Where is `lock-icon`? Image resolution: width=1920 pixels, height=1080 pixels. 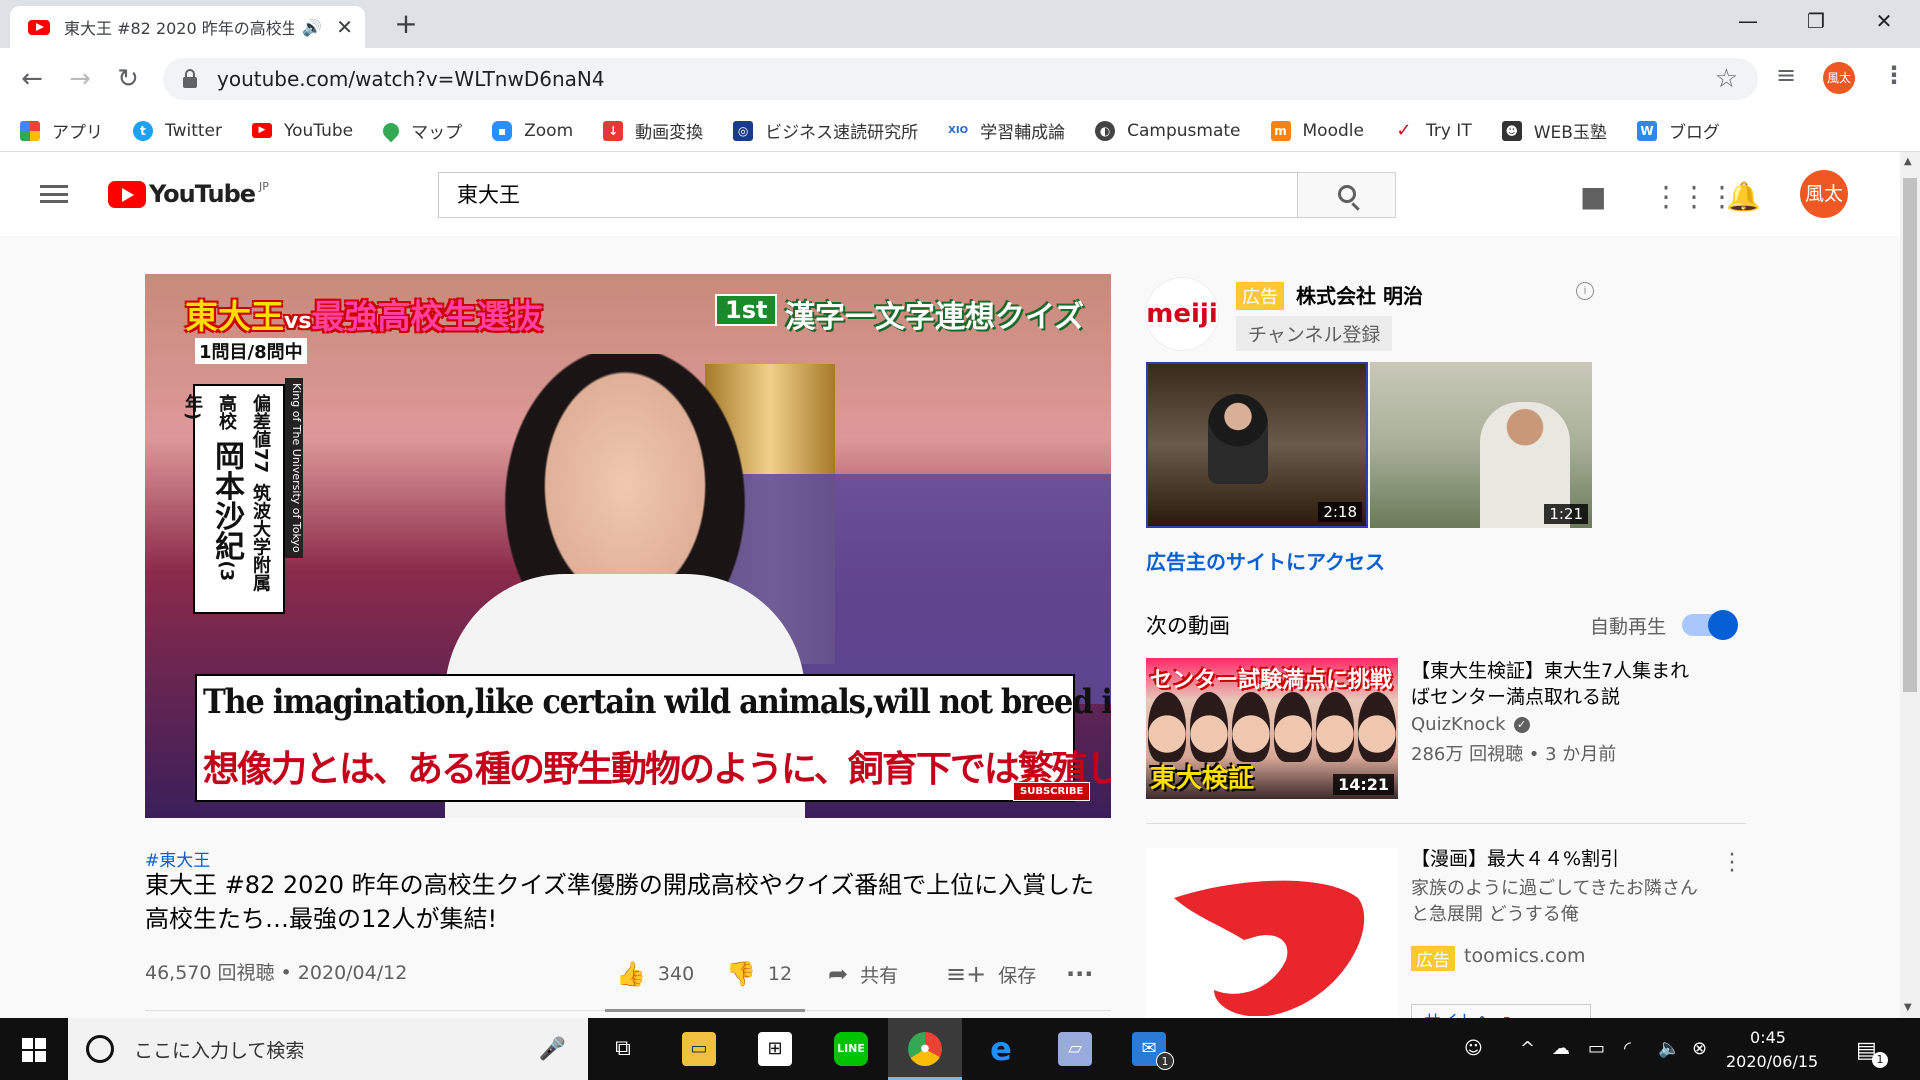 lock-icon is located at coordinates (190, 78).